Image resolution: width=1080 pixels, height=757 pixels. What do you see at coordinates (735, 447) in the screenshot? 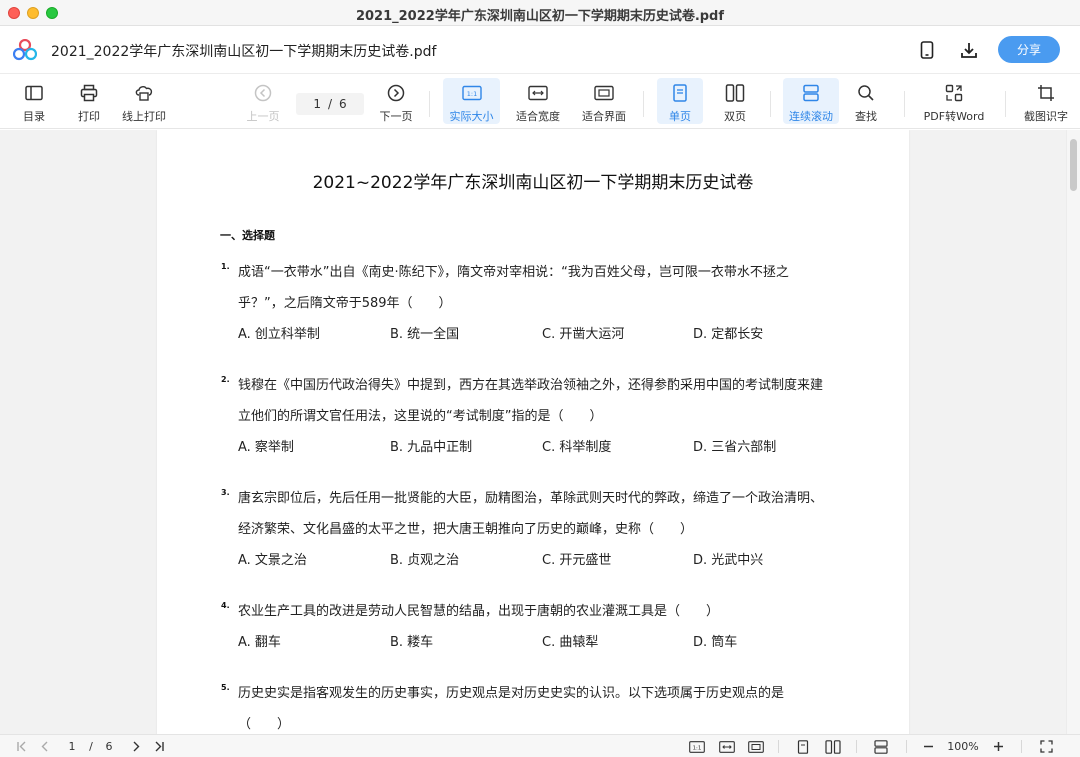
I see `option: D. 三省六部制` at bounding box center [735, 447].